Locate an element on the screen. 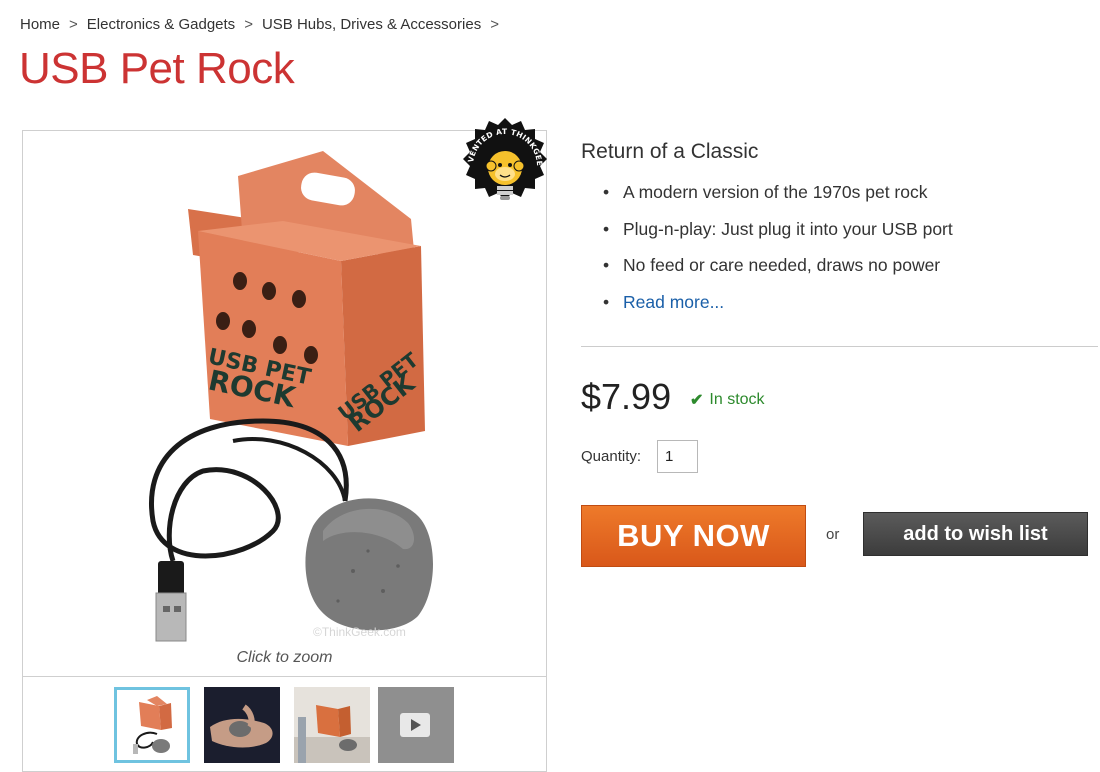 This screenshot has width=1100, height=772. breadcrumb-home: Home is located at coordinates (40, 24).